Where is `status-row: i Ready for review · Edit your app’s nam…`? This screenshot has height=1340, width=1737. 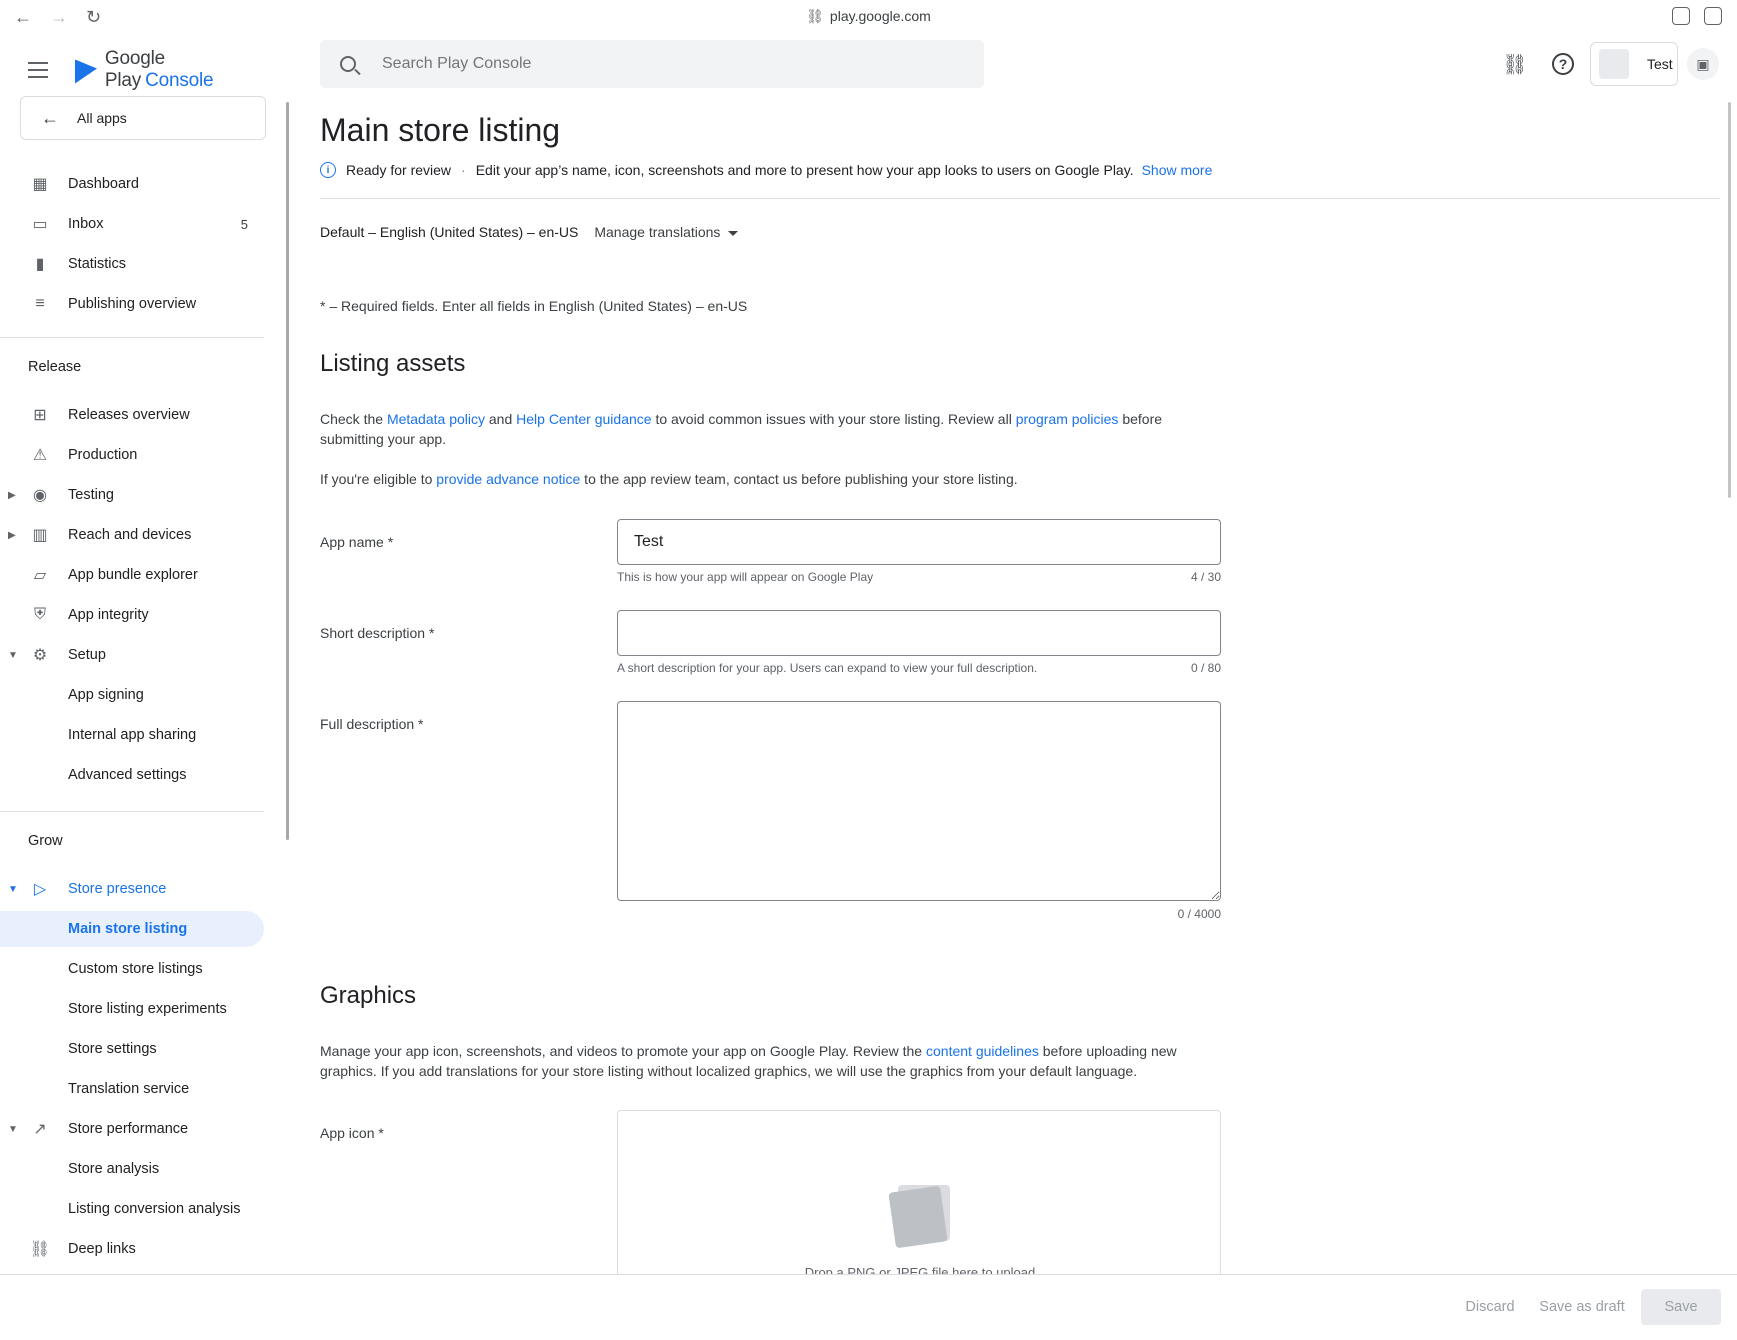 status-row: i Ready for review · Edit your app’s nam… is located at coordinates (766, 170).